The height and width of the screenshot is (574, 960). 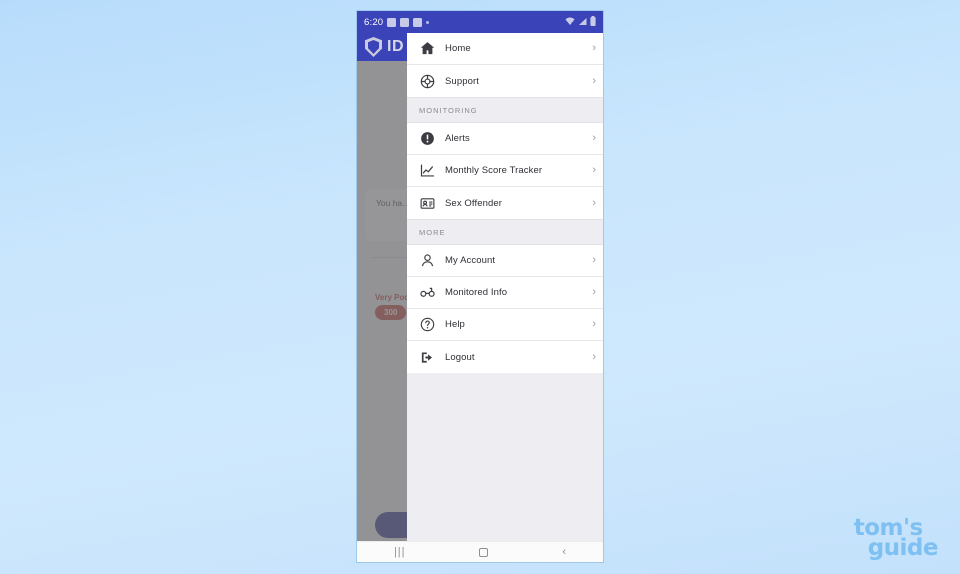 What do you see at coordinates (505, 139) in the screenshot?
I see `drawer-item-alerts: Alerts ›` at bounding box center [505, 139].